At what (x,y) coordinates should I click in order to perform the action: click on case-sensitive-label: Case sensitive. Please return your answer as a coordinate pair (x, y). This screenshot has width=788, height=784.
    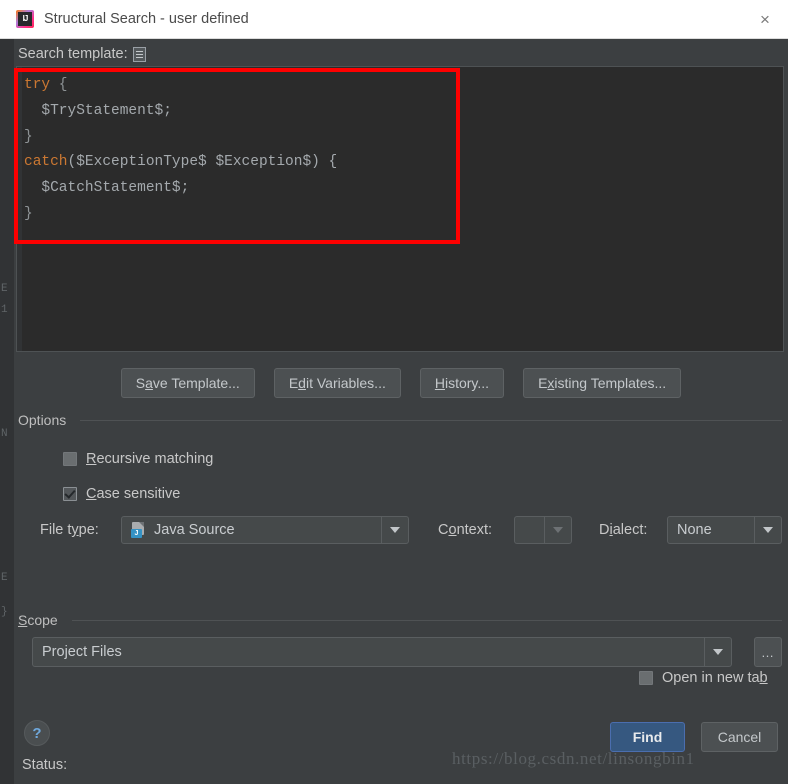
    Looking at the image, I should click on (133, 494).